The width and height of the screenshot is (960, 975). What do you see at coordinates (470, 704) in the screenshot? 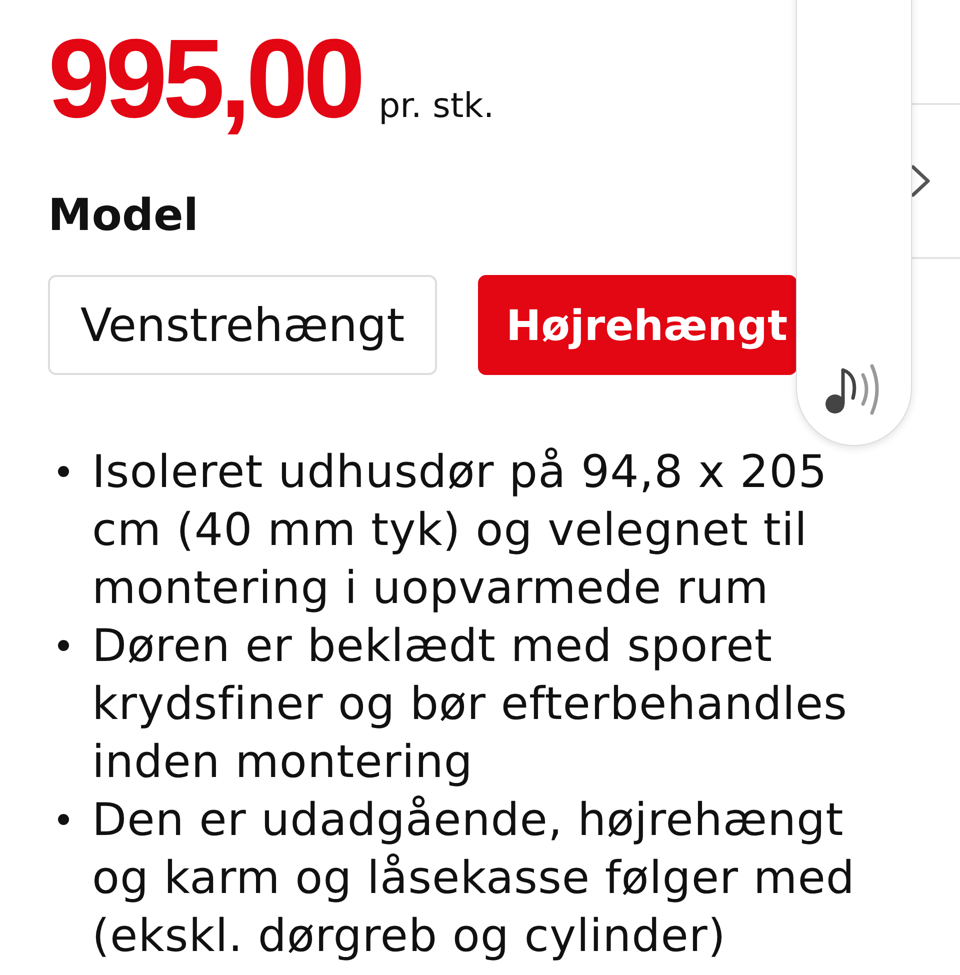
I see `feature-text: Døren er beklædt med sporet krydsfiner og bør efterbehandles inden montering` at bounding box center [470, 704].